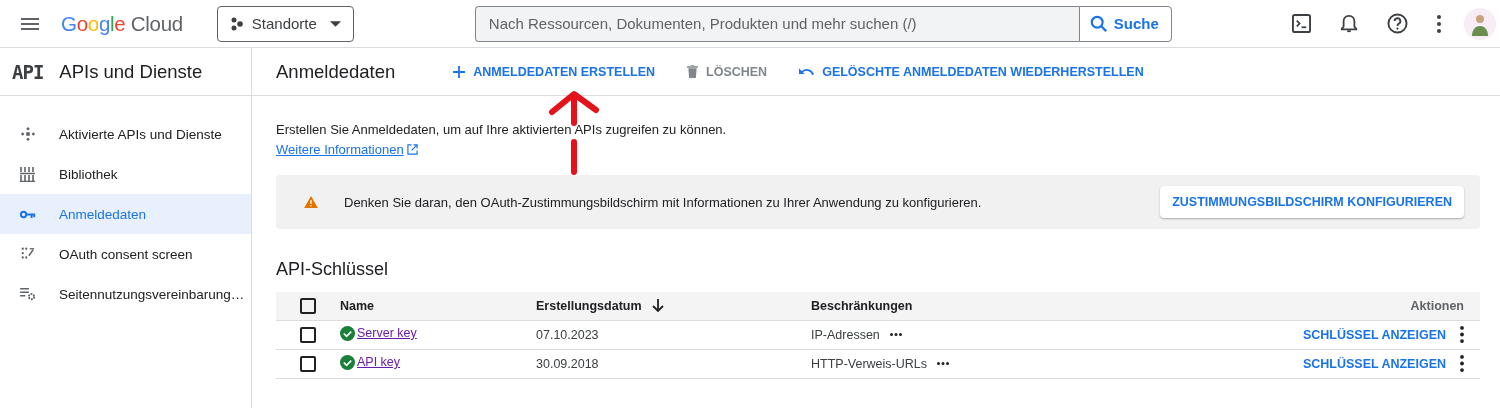  Describe the element at coordinates (379, 362) in the screenshot. I see `key-name-link: API key` at that location.